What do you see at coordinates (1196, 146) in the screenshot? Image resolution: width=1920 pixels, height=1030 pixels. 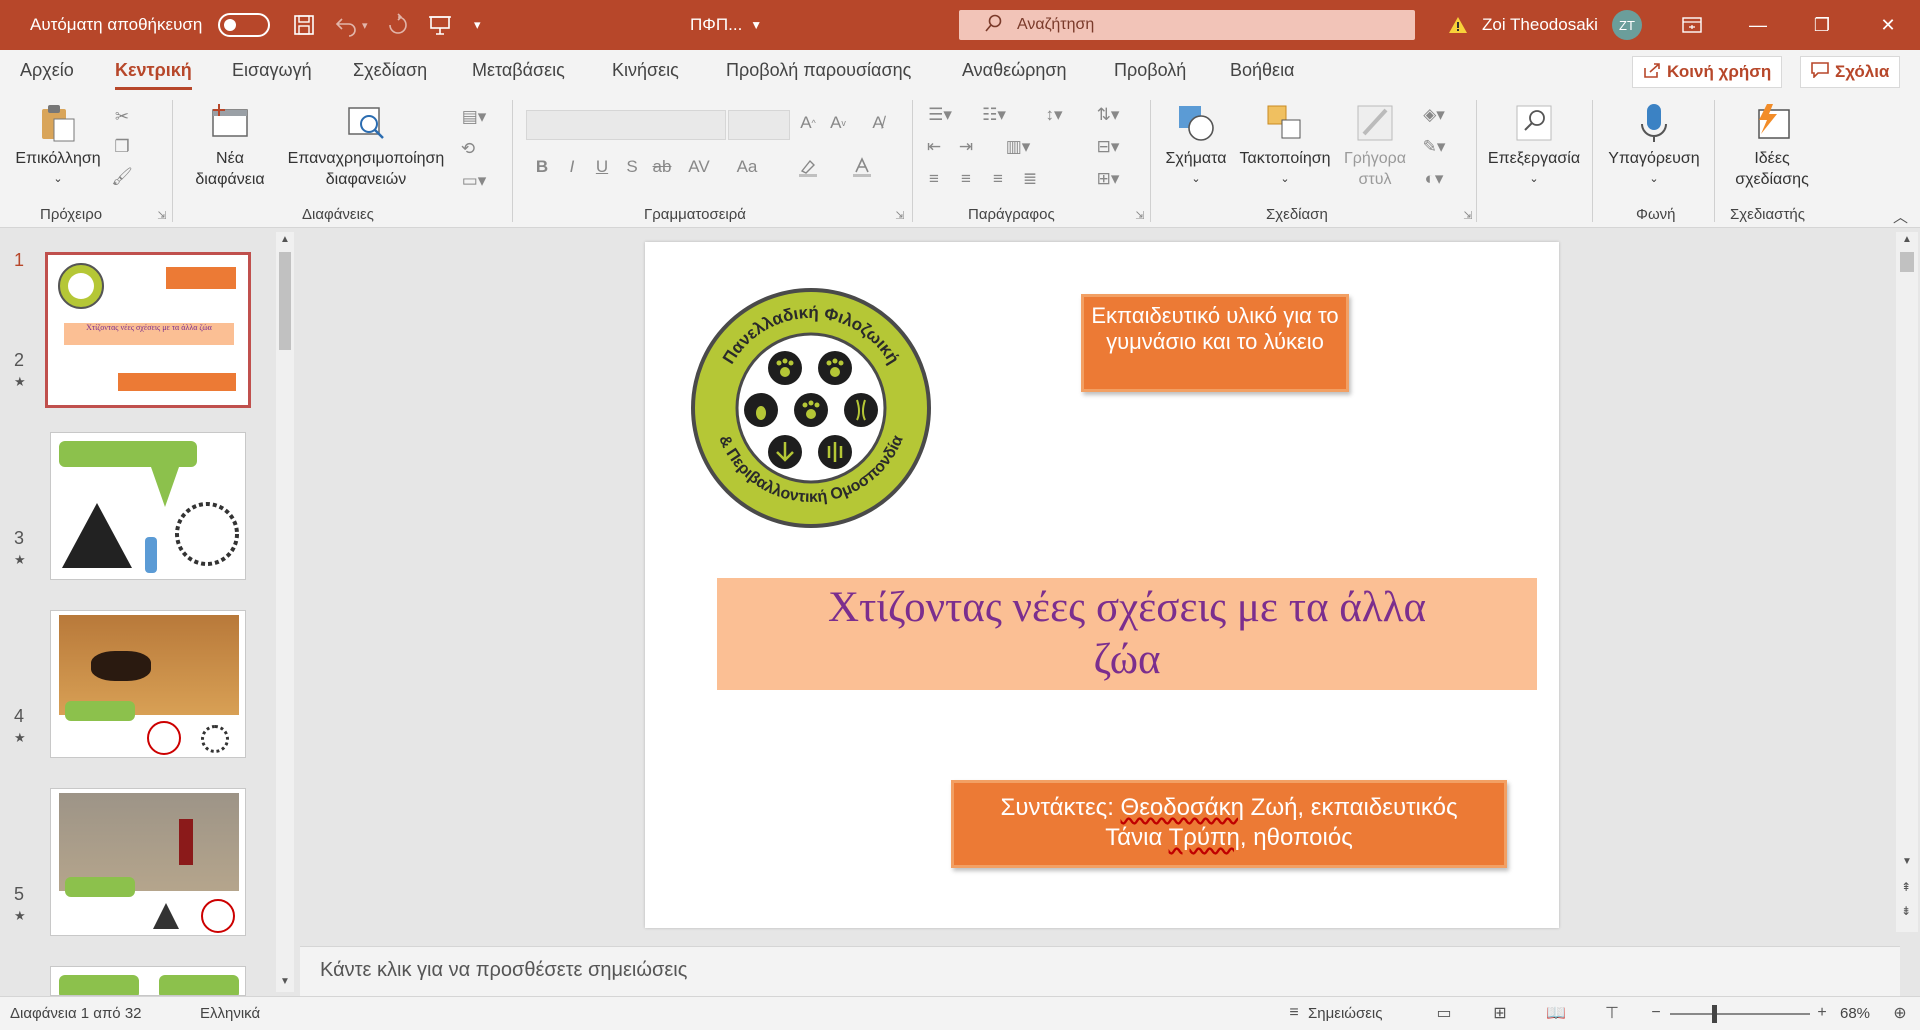 I see `shapes-button: Σχήματα ⌄` at bounding box center [1196, 146].